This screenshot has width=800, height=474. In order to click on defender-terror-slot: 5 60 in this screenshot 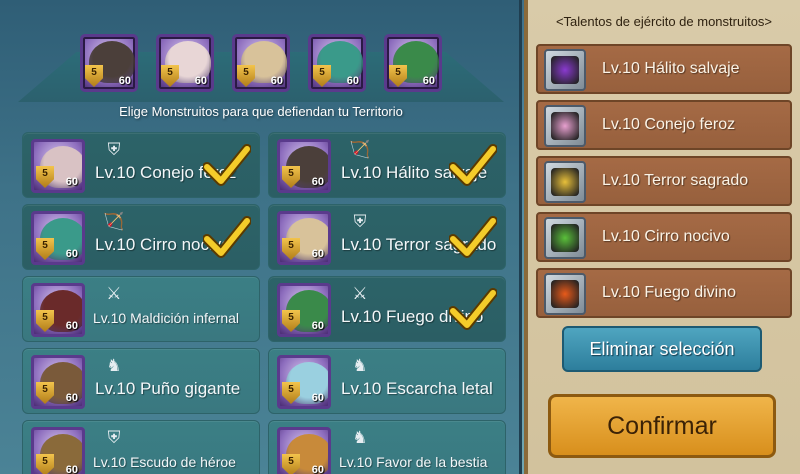, I will do `click(261, 63)`.